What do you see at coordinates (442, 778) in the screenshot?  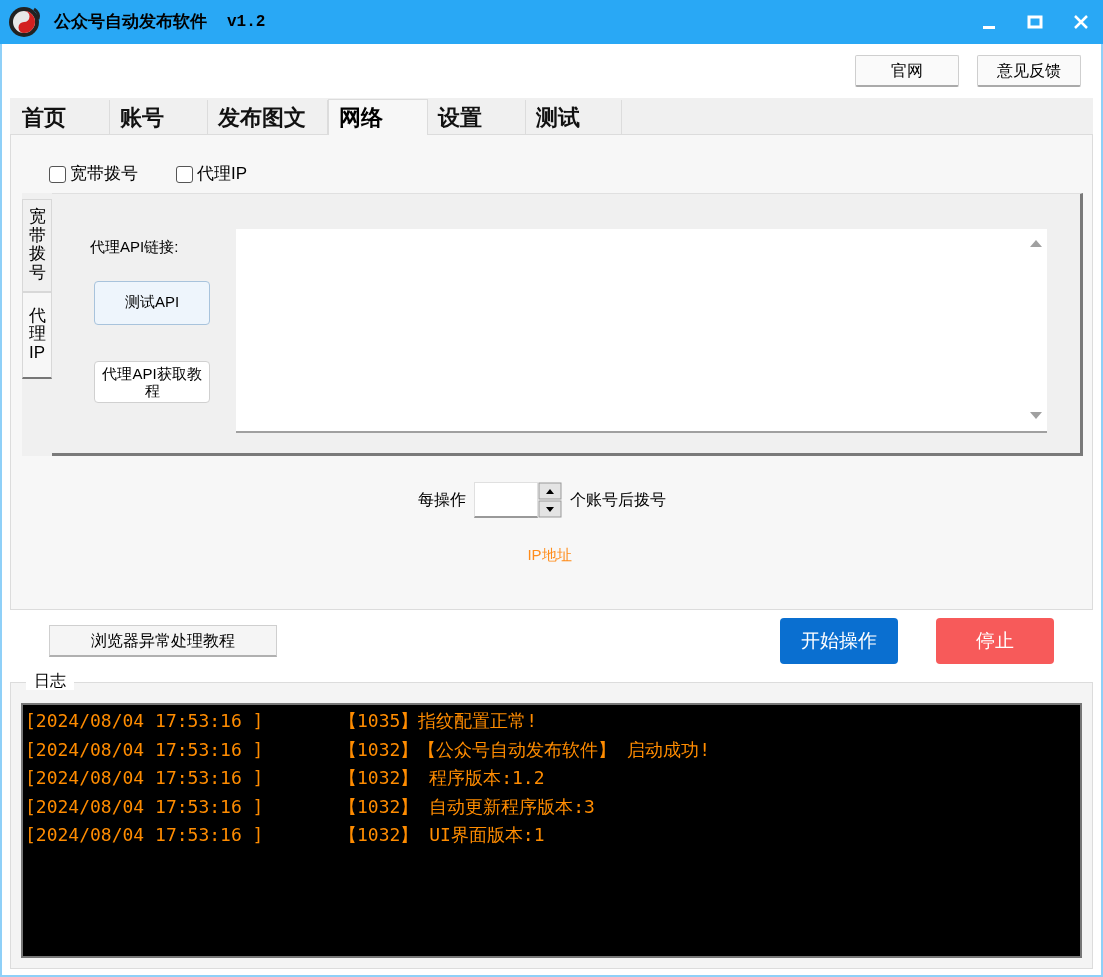 I see `log-message: 【1032】 程序版本:1.2` at bounding box center [442, 778].